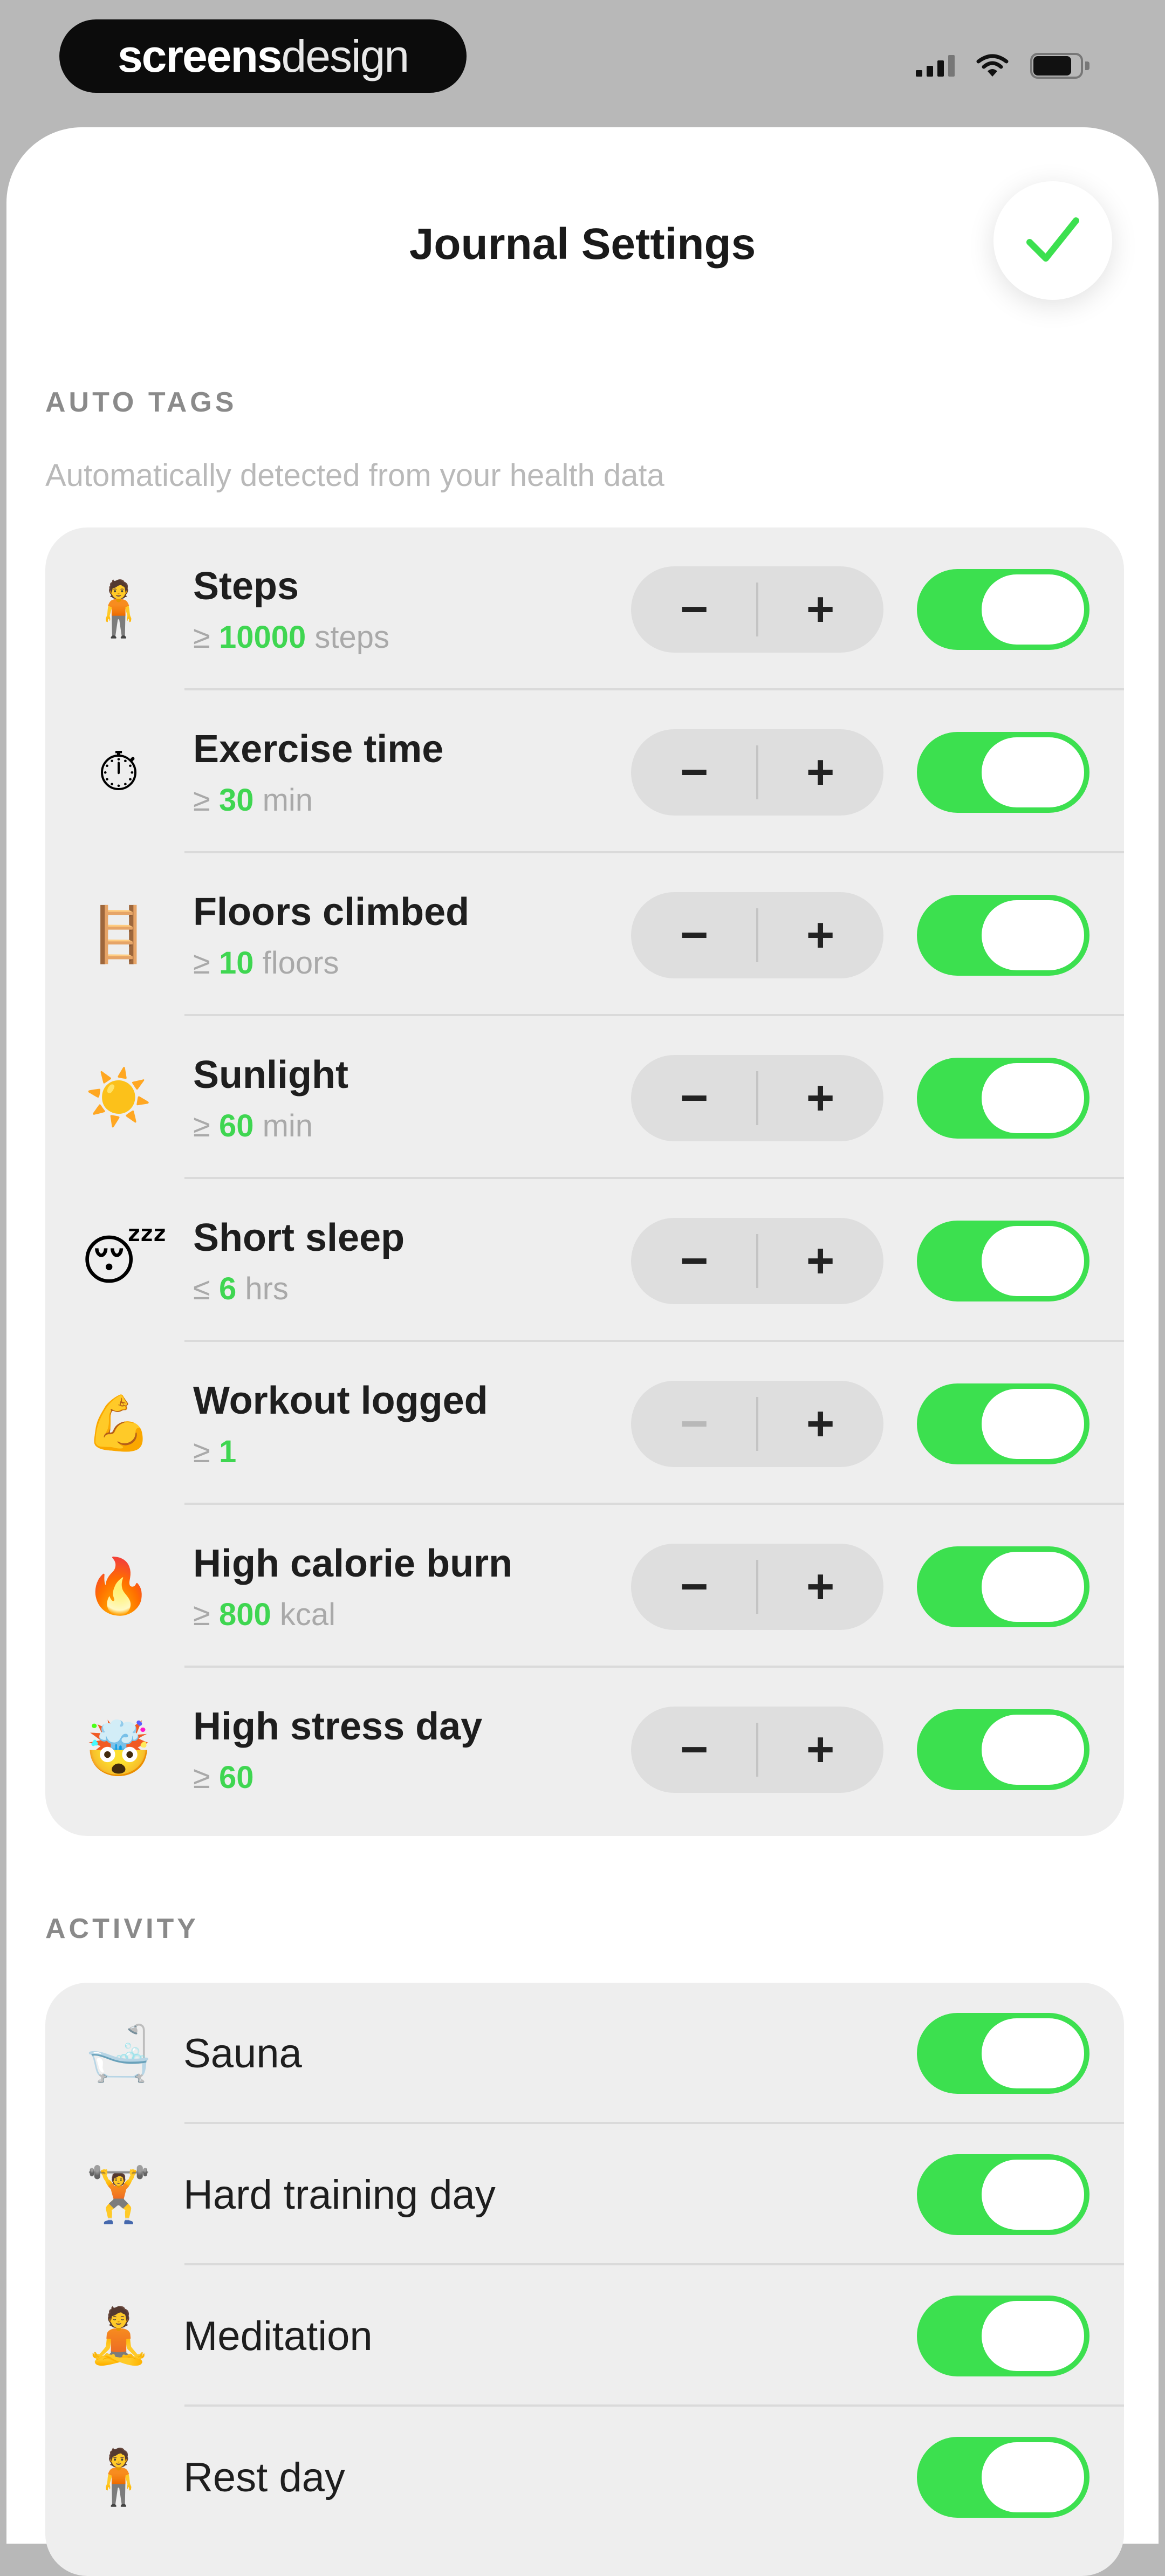 The width and height of the screenshot is (1165, 2576). Describe the element at coordinates (141, 403) in the screenshot. I see `section-label-auto-tags: AUTO TAGS` at that location.